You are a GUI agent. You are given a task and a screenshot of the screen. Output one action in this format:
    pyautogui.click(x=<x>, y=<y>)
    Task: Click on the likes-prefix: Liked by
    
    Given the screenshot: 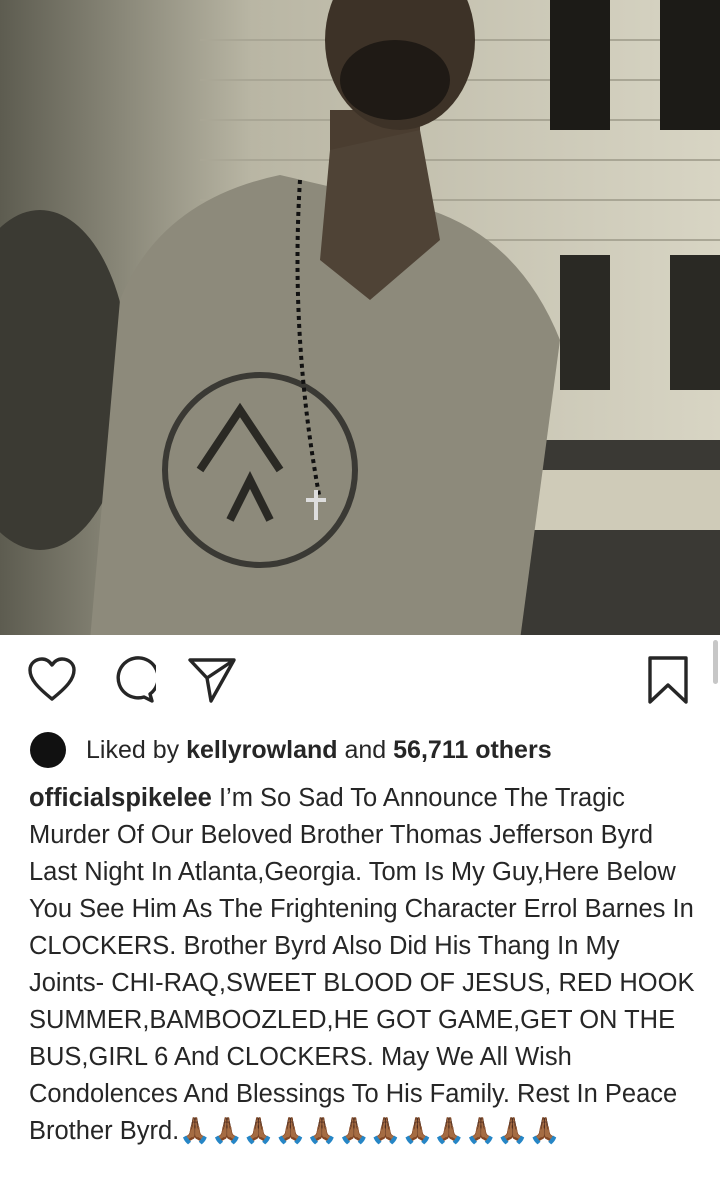 What is the action you would take?
    pyautogui.click(x=133, y=749)
    